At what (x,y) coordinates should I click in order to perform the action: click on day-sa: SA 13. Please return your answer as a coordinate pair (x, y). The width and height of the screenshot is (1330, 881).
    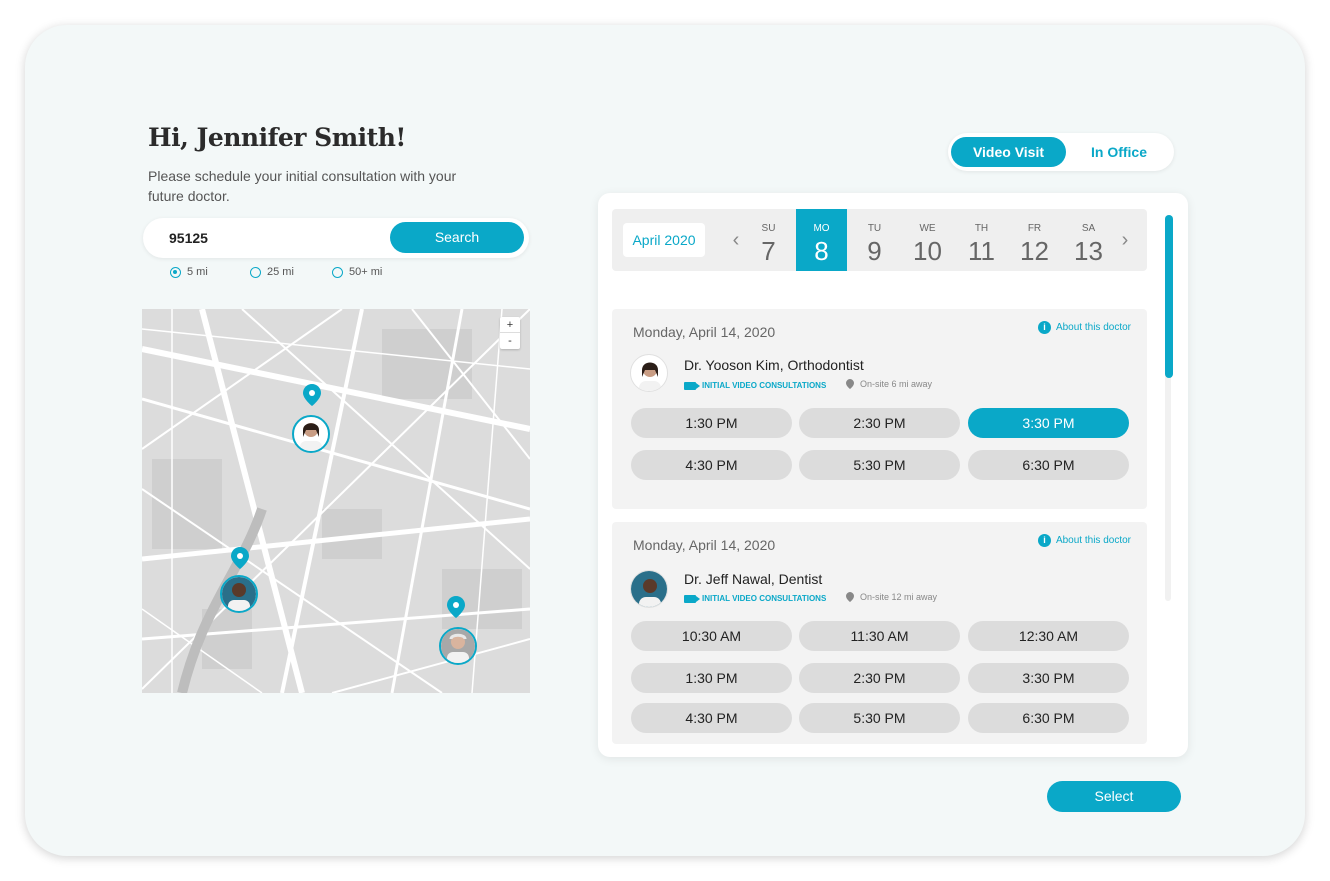
    Looking at the image, I should click on (1088, 240).